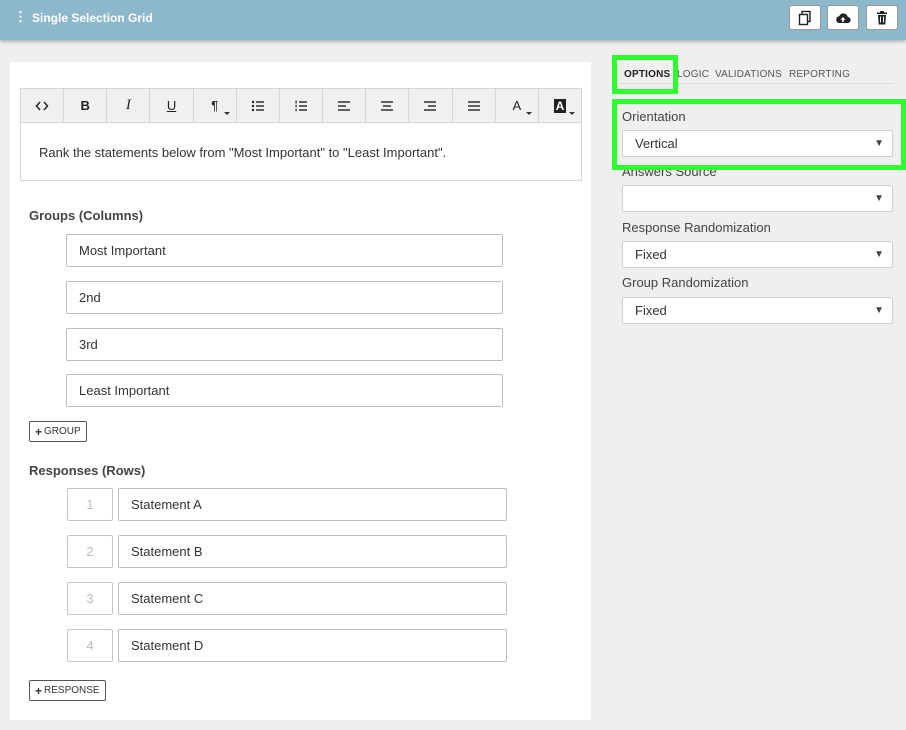  I want to click on align-justify-button, so click(474, 105).